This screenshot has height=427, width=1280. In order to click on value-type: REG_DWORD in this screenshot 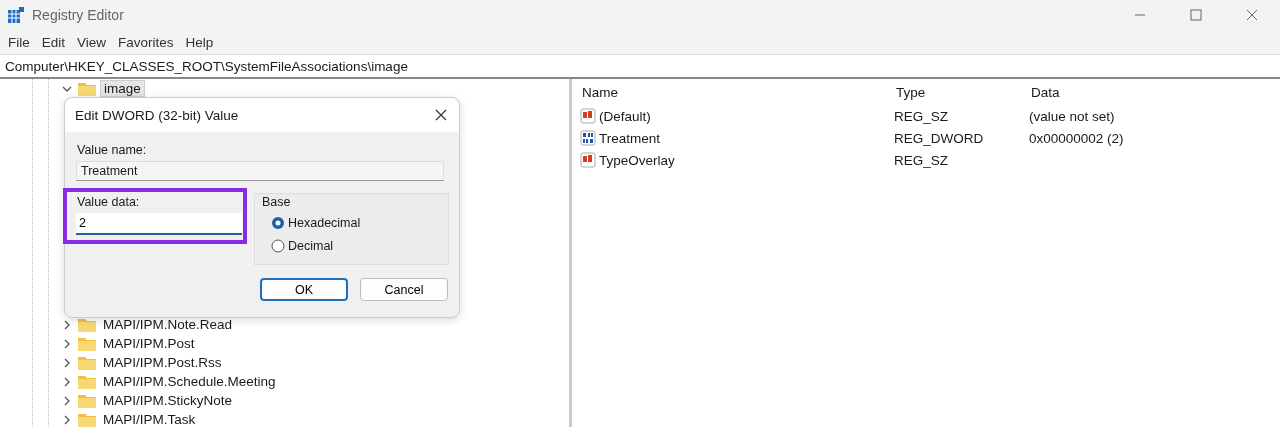, I will do `click(939, 138)`.